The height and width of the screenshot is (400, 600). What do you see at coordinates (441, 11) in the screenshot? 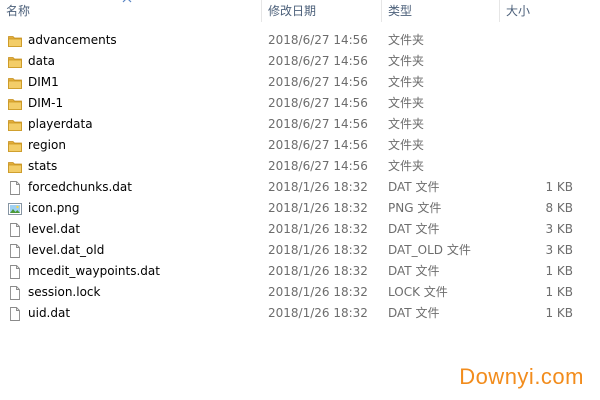
I see `column-header-type: 类型` at bounding box center [441, 11].